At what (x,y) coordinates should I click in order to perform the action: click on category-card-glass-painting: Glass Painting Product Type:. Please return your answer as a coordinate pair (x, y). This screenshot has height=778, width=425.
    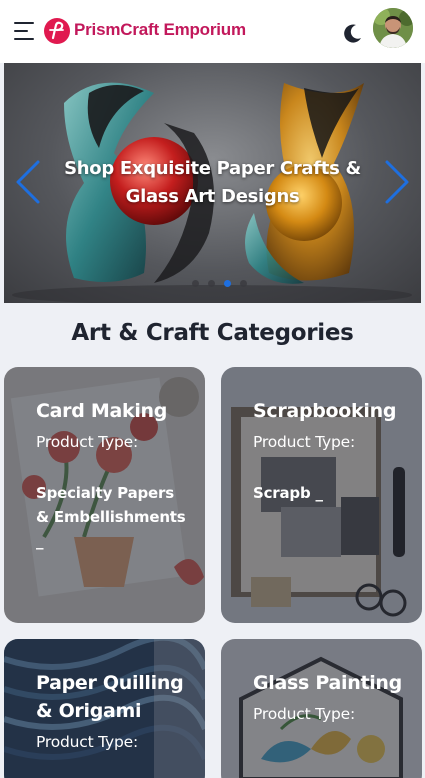
    Looking at the image, I should click on (321, 708).